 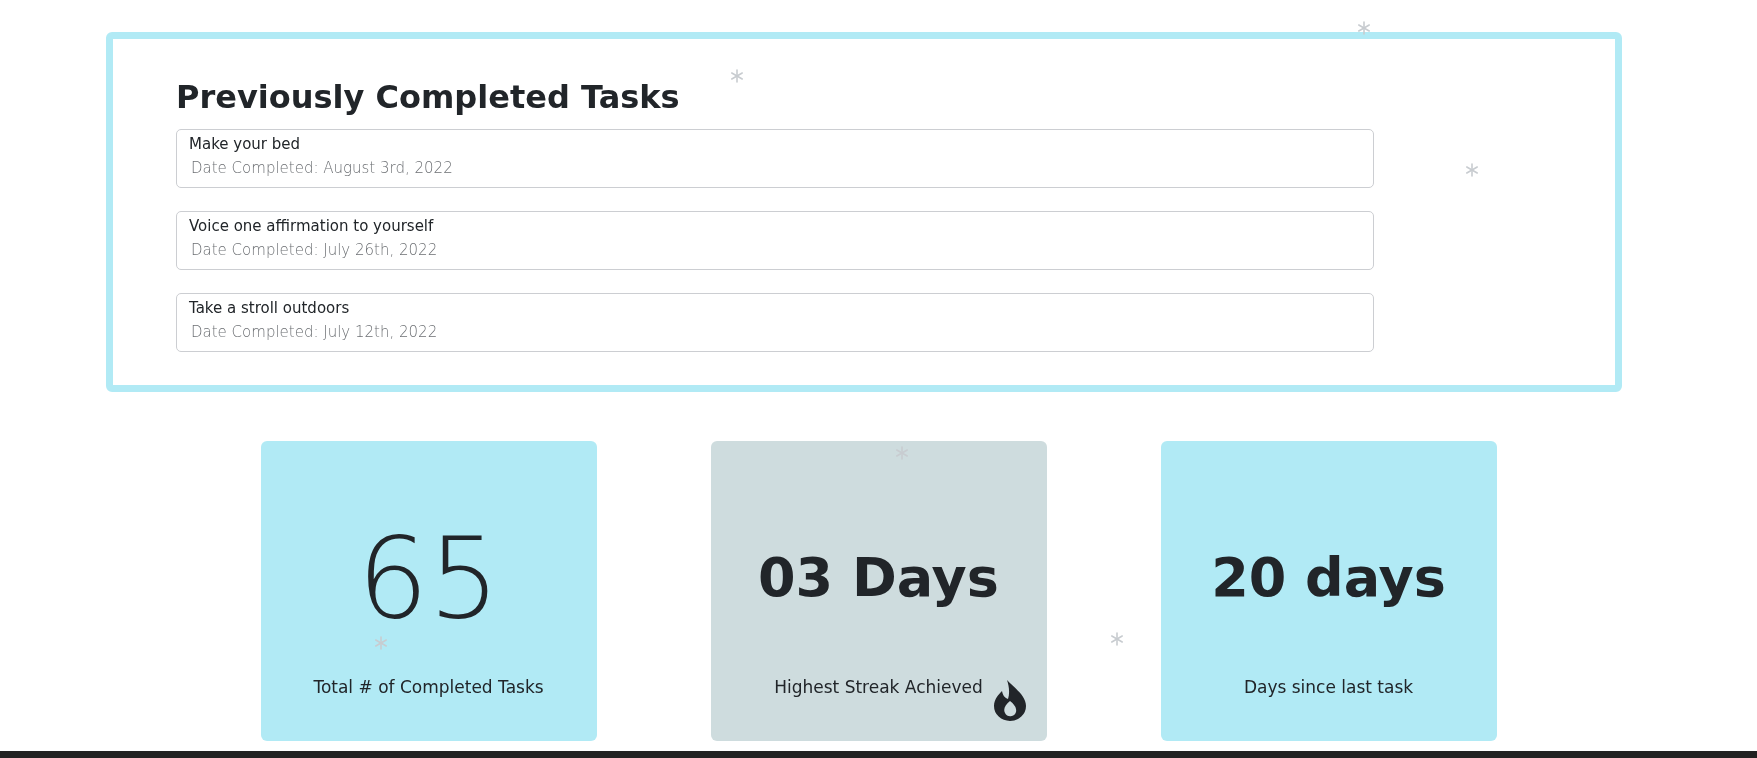 I want to click on stat-value: 20 days, so click(x=1328, y=578).